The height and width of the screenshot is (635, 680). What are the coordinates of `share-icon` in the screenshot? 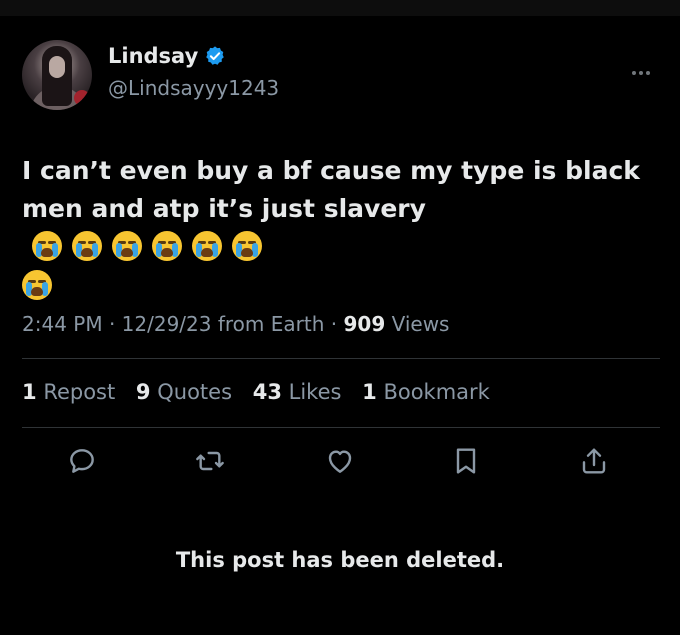 It's located at (594, 461).